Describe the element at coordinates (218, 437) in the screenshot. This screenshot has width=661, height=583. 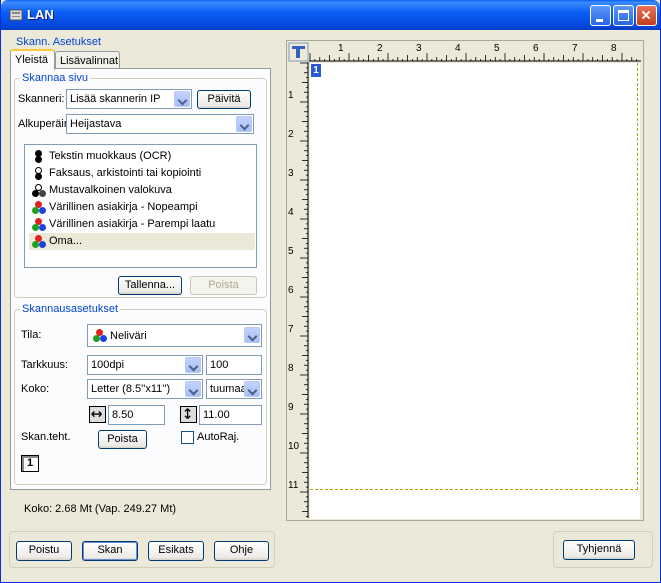
I see `autocrop-label: AutoRaj.` at that location.